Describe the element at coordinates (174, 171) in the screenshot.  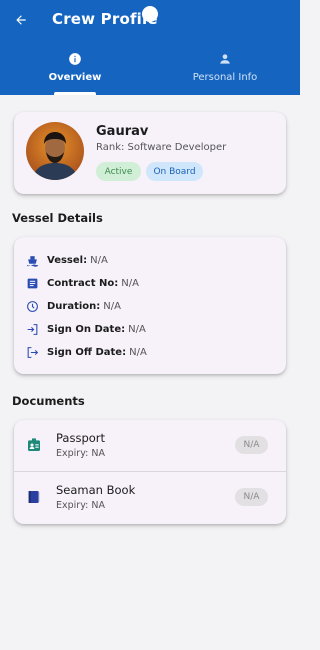
I see `status-badge-on-board: On Board` at that location.